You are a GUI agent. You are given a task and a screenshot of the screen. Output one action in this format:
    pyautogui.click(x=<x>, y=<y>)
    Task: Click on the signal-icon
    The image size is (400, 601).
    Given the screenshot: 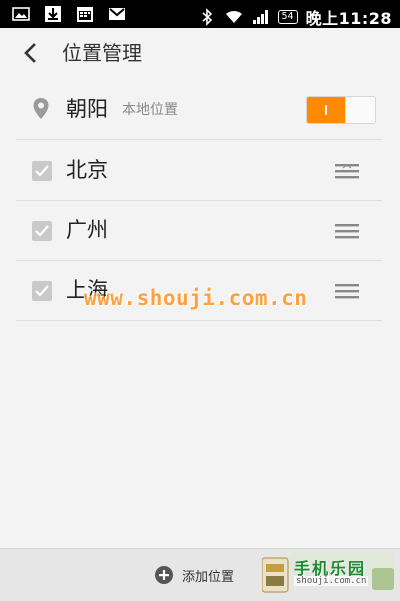 What is the action you would take?
    pyautogui.click(x=260, y=17)
    